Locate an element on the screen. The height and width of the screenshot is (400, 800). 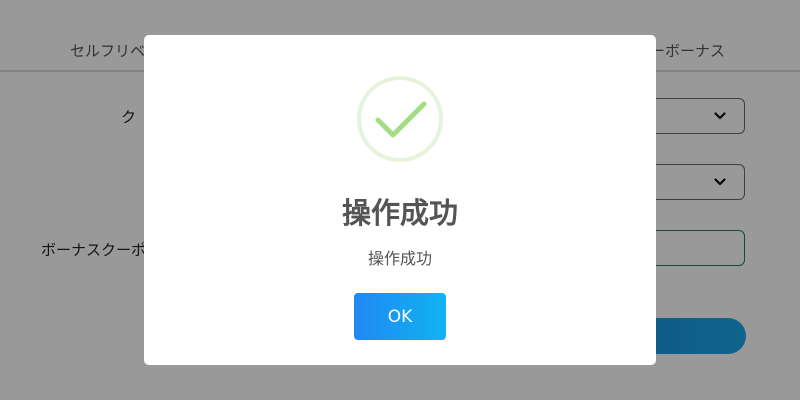
ok-button: OK is located at coordinates (400, 316).